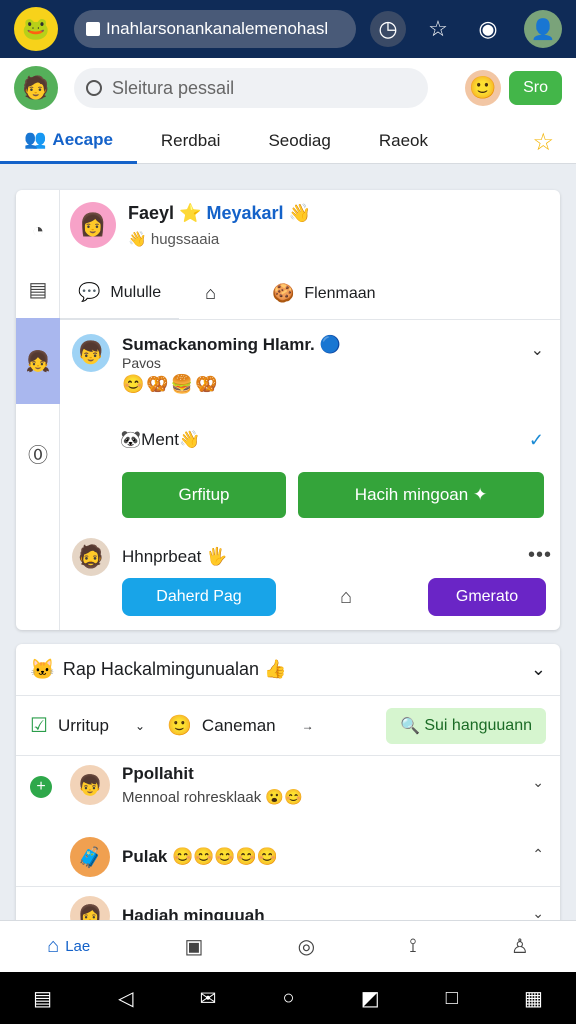 This screenshot has width=576, height=1024. Describe the element at coordinates (38, 231) in the screenshot. I see `bell-icon: ◔` at that location.